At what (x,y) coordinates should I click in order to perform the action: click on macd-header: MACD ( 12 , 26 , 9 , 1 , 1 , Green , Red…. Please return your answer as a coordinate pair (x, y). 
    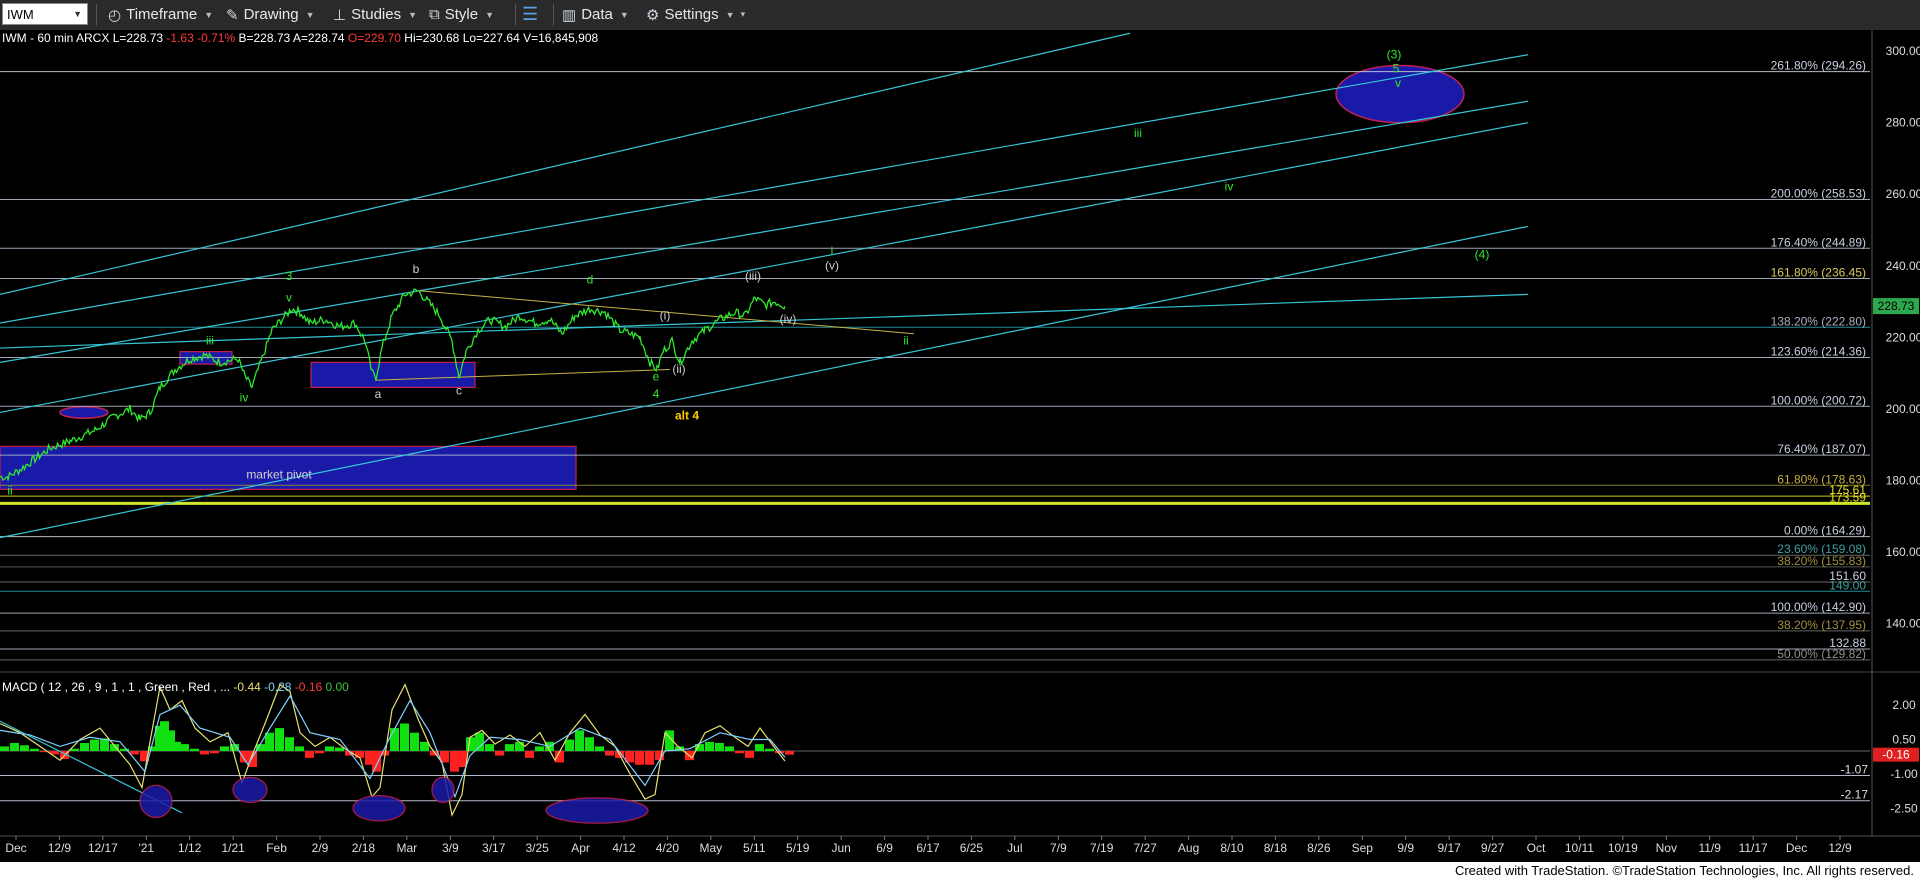
    Looking at the image, I should click on (175, 687).